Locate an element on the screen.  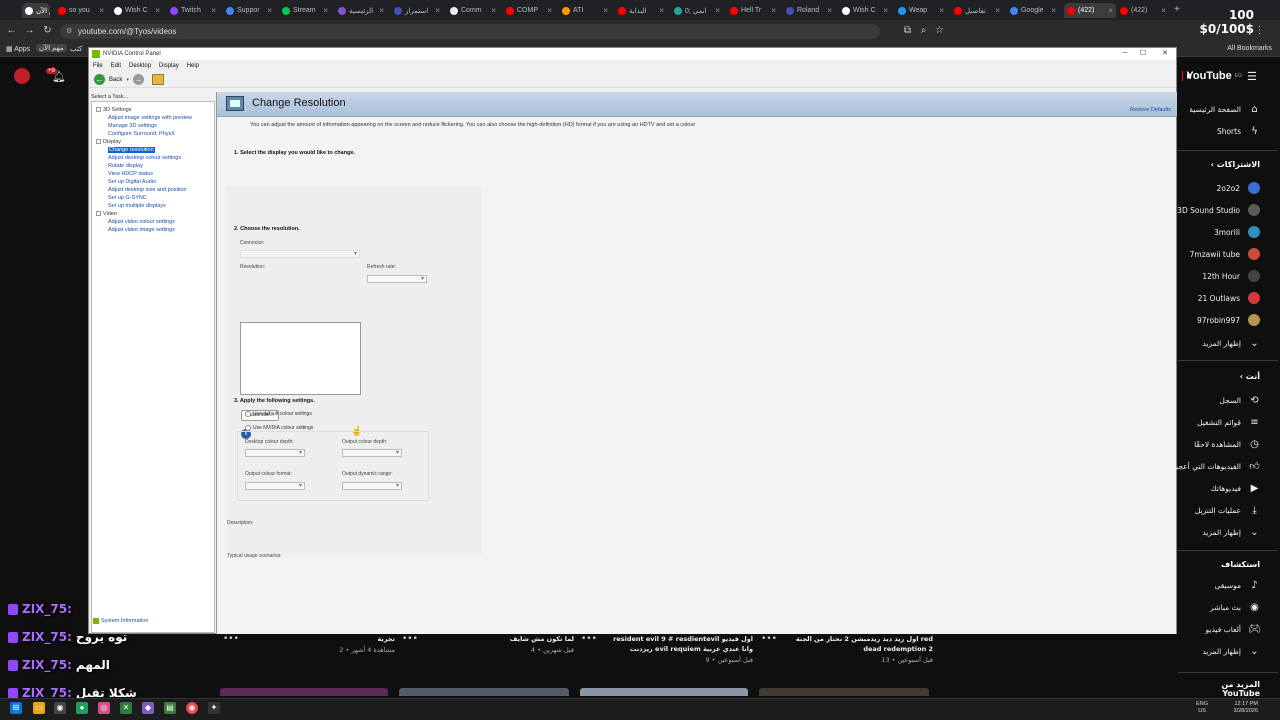
subscription-channel: 12th Hour is located at coordinates (1220, 276).